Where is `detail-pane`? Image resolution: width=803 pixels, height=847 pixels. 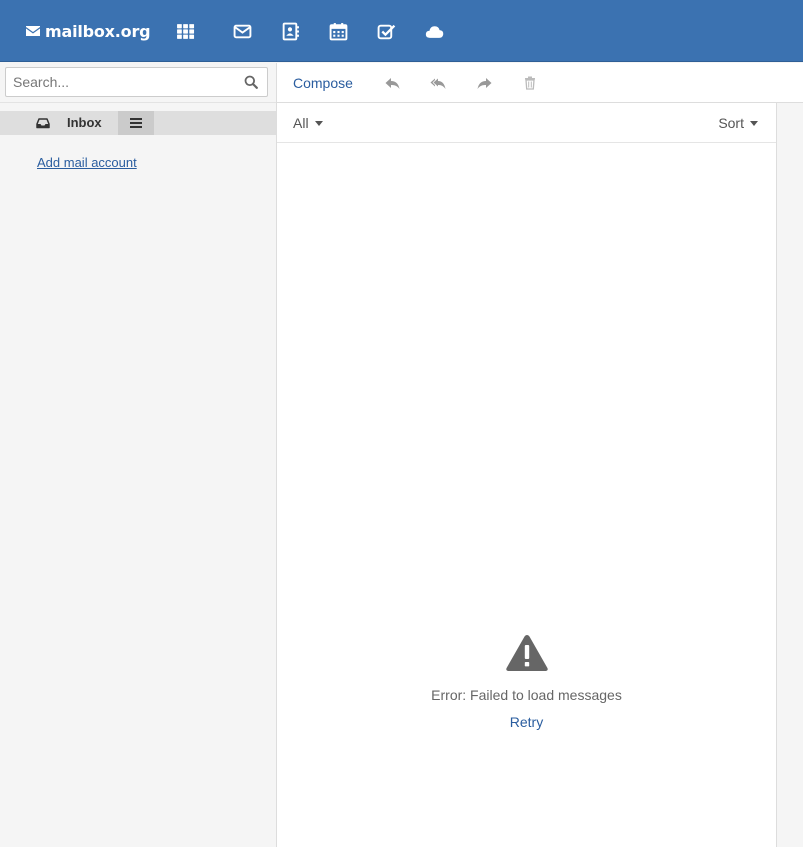
detail-pane is located at coordinates (789, 475).